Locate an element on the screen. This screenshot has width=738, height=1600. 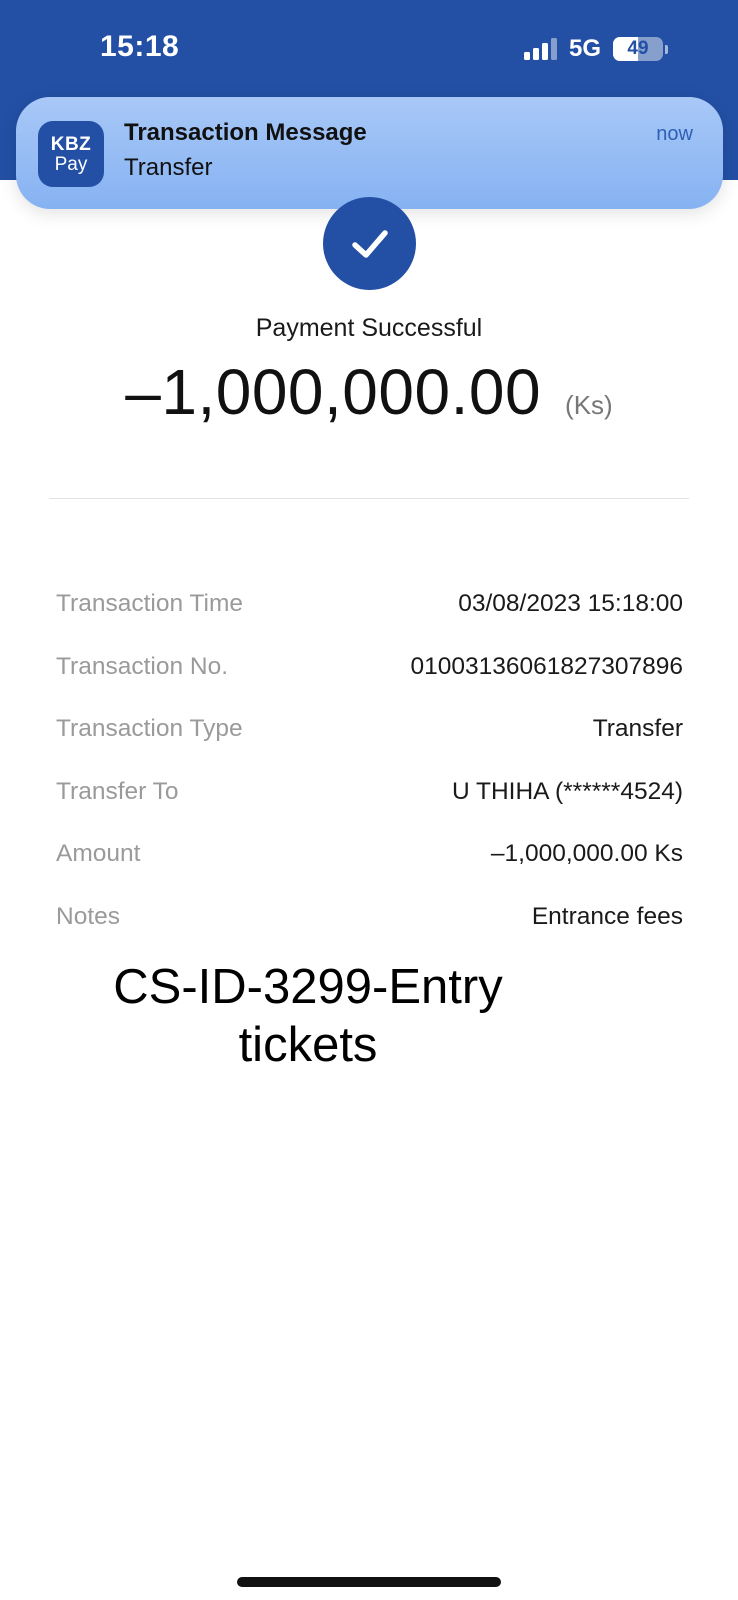
battery-icon: 49 is located at coordinates (638, 49).